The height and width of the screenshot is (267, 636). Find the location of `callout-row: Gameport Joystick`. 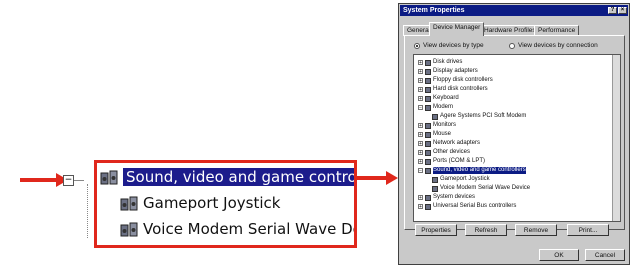

callout-row: Gameport Joystick is located at coordinates (199, 203).